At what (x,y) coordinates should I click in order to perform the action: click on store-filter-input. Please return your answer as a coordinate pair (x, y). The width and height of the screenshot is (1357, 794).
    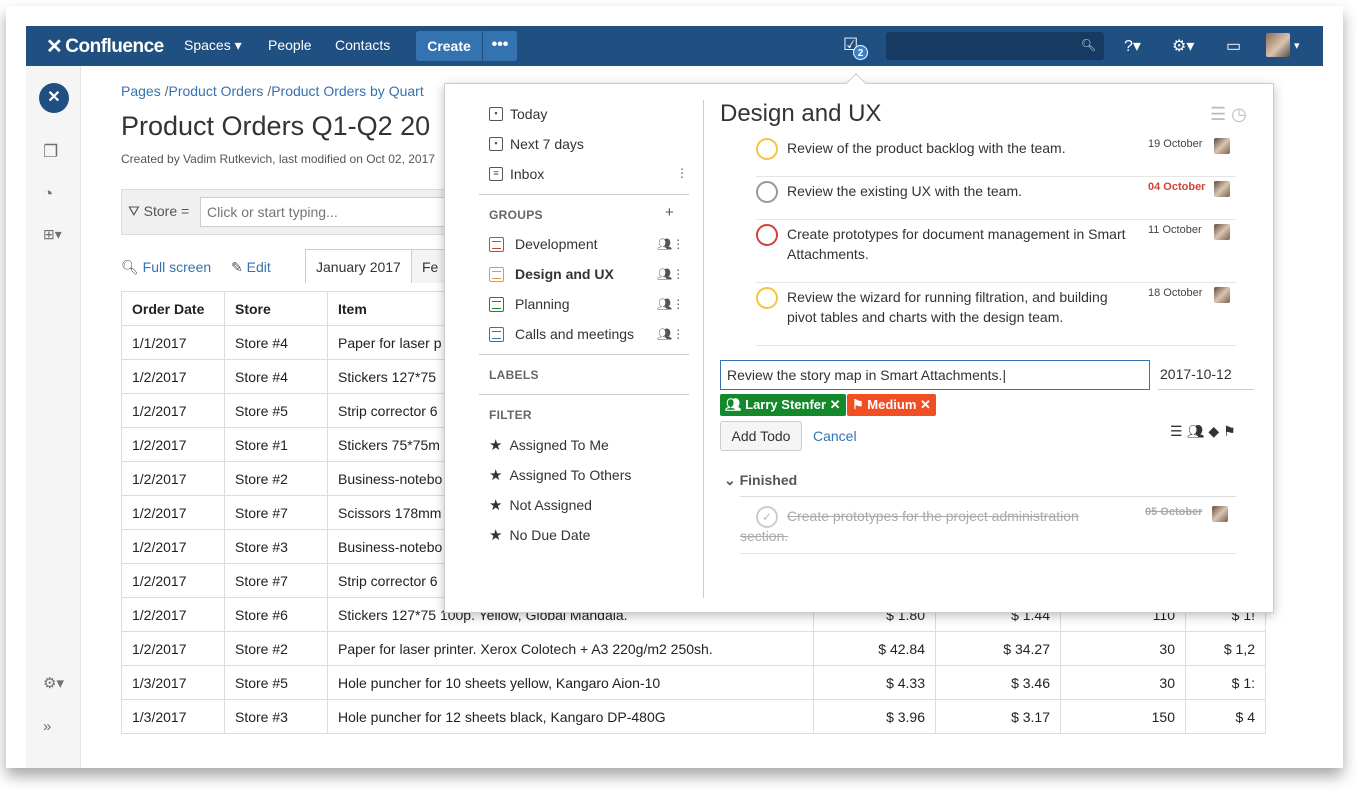
    Looking at the image, I should click on (325, 212).